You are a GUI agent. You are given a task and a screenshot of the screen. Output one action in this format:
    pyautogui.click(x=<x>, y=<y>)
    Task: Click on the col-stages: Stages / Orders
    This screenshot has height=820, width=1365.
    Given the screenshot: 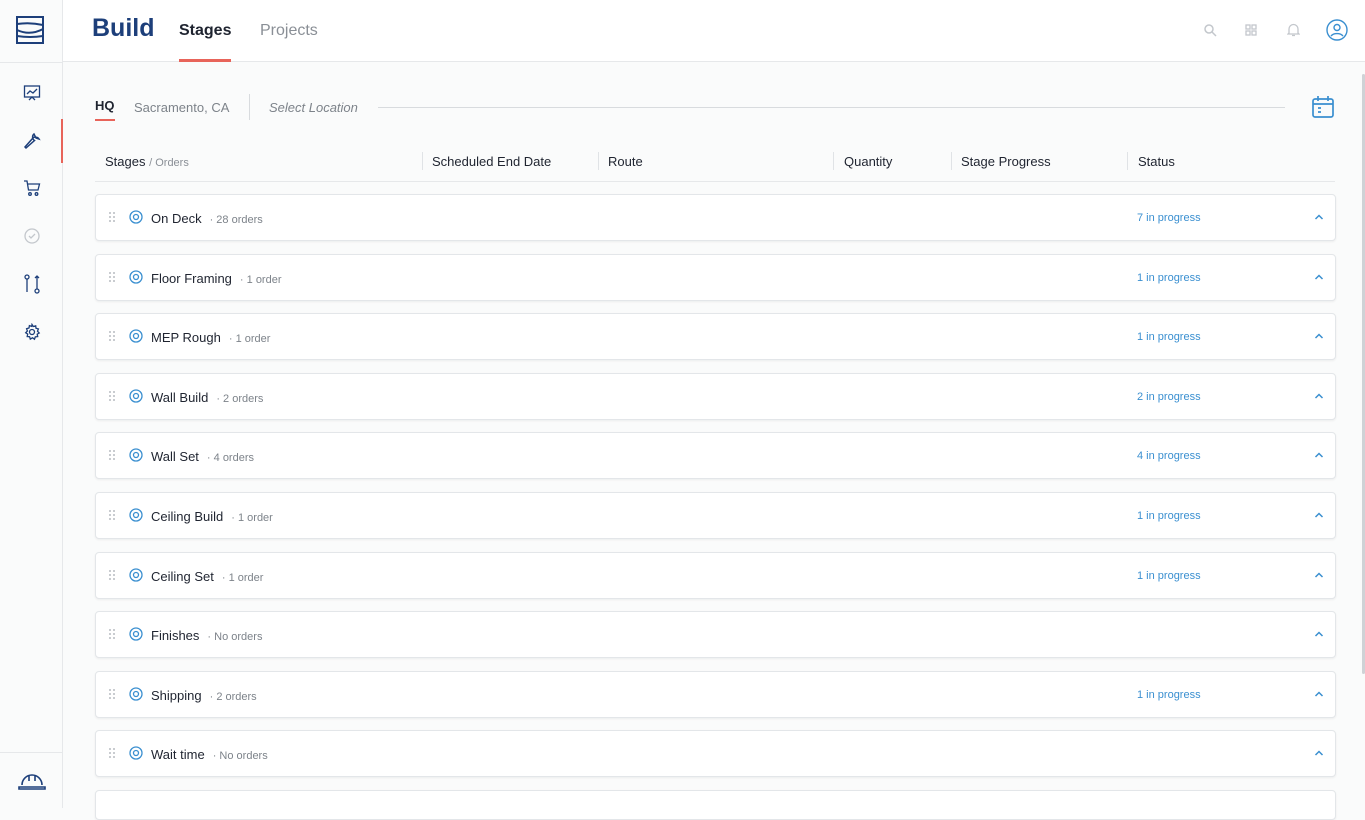 What is the action you would take?
    pyautogui.click(x=147, y=161)
    